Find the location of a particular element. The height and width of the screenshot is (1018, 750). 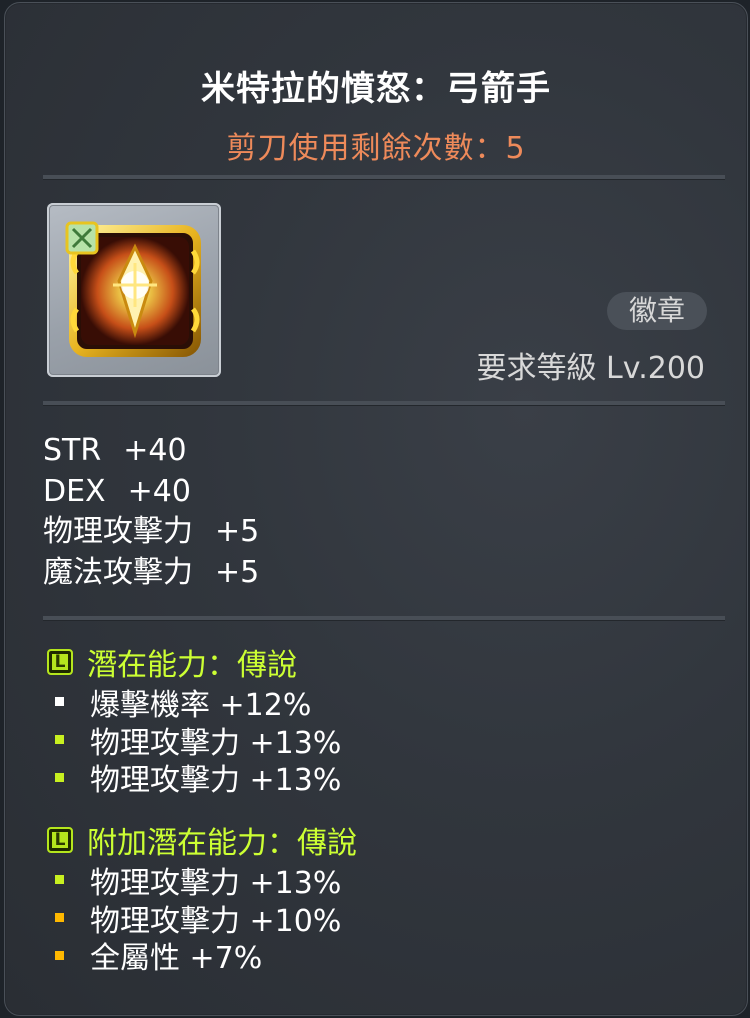

stats-list: STR +40 DEX +40 物理攻擊力 +5 魔法攻擊力 +5 is located at coordinates (151, 512).